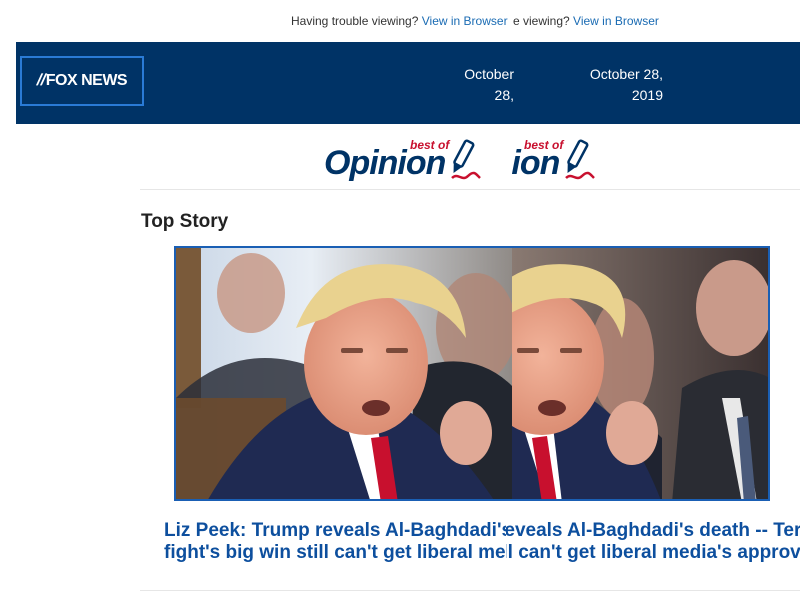  I want to click on fox-news-logo: //FOX NEWS, so click(82, 81).